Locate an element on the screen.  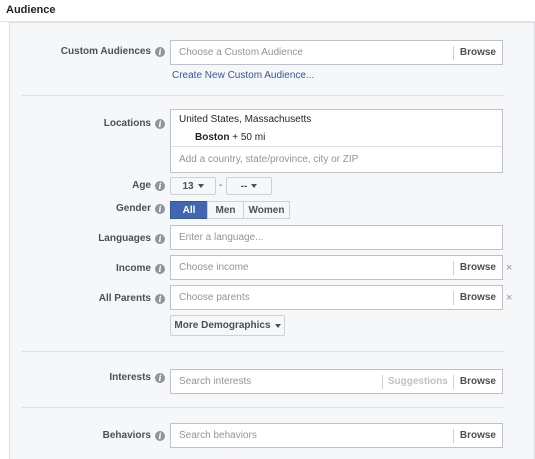
gender-option-all: All is located at coordinates (189, 210).